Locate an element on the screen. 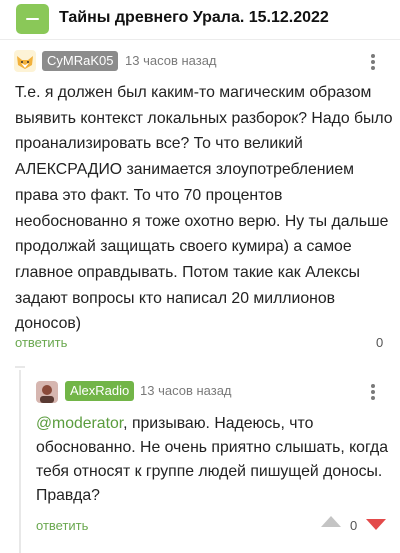  mention-link: @moderator is located at coordinates (79, 423).